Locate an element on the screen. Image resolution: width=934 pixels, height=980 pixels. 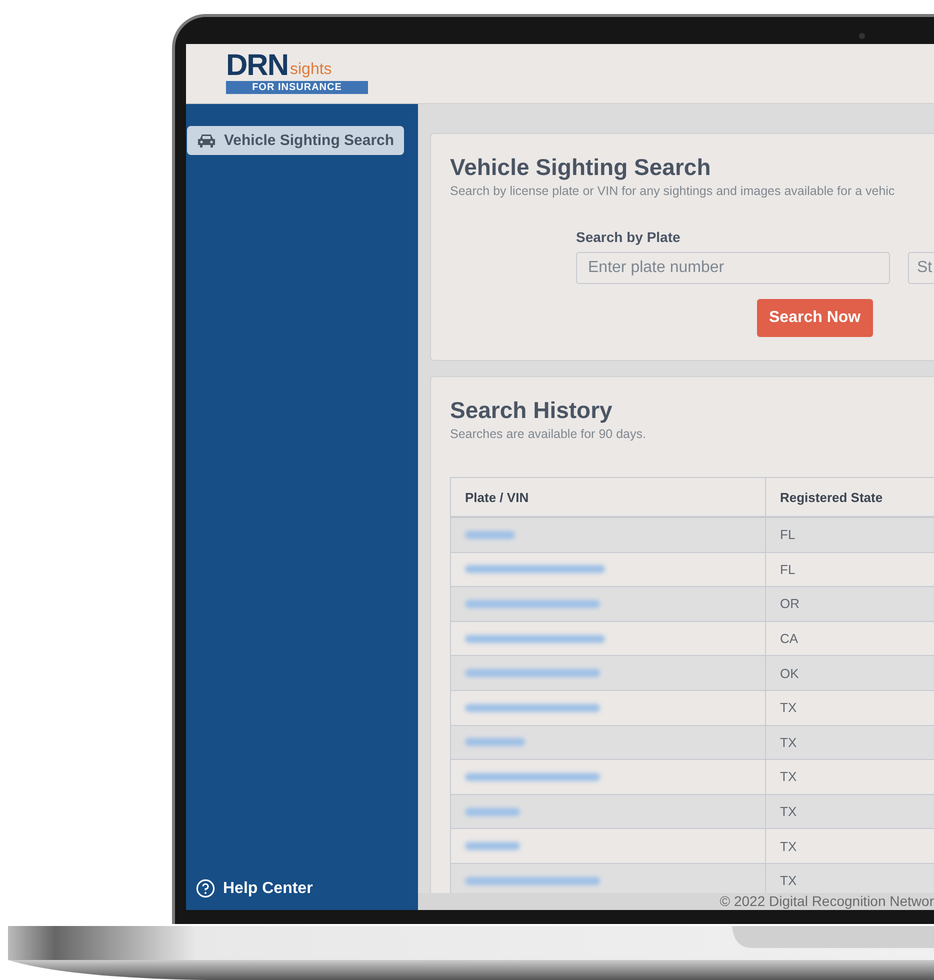
car-icon is located at coordinates (206, 140).